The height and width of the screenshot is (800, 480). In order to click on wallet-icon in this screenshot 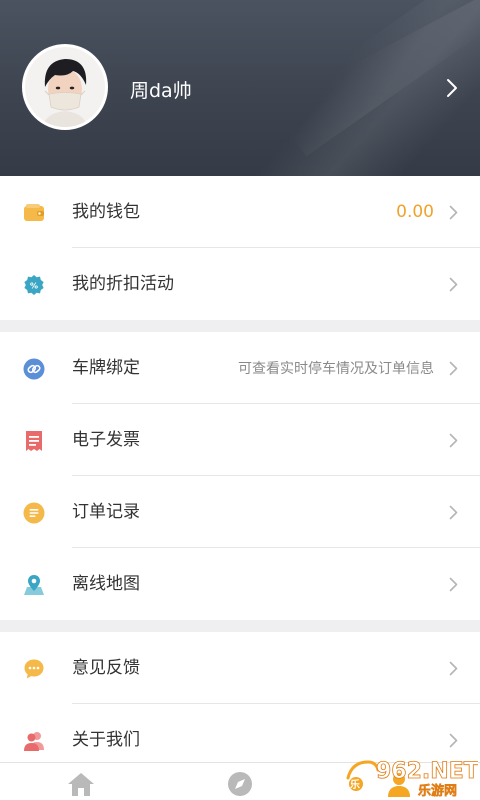, I will do `click(34, 212)`.